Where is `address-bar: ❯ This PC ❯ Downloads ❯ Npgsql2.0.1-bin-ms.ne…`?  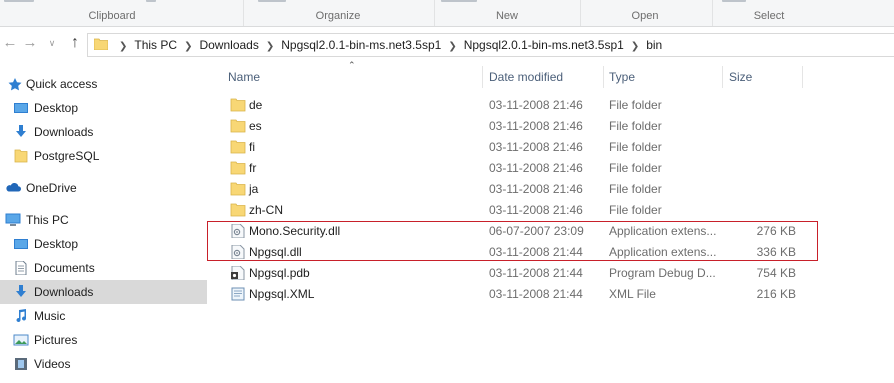 address-bar: ❯ This PC ❯ Downloads ❯ Npgsql2.0.1-bin-ms.ne… is located at coordinates (490, 45).